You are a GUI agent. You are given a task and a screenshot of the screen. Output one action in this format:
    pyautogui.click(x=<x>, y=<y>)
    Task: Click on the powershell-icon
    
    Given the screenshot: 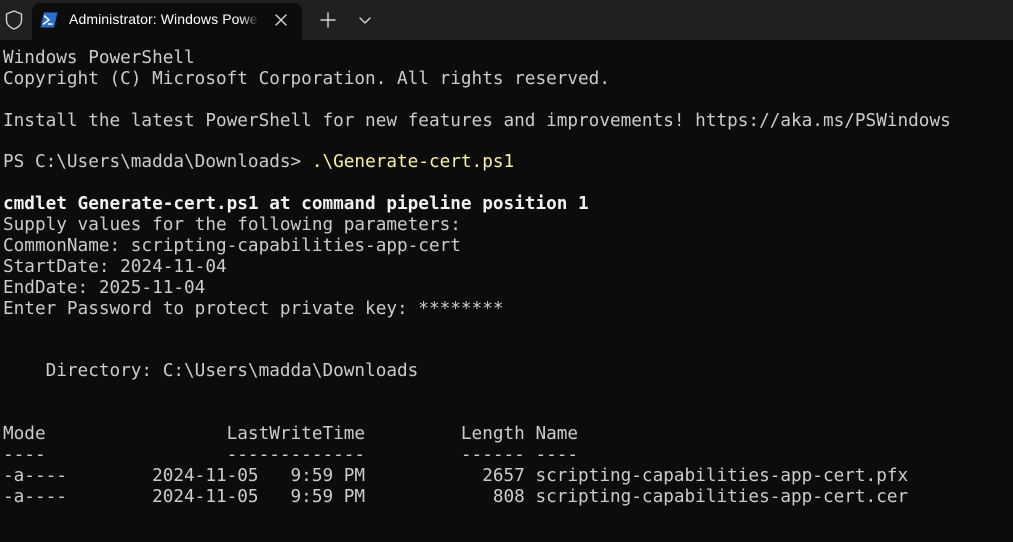 What is the action you would take?
    pyautogui.click(x=49, y=20)
    